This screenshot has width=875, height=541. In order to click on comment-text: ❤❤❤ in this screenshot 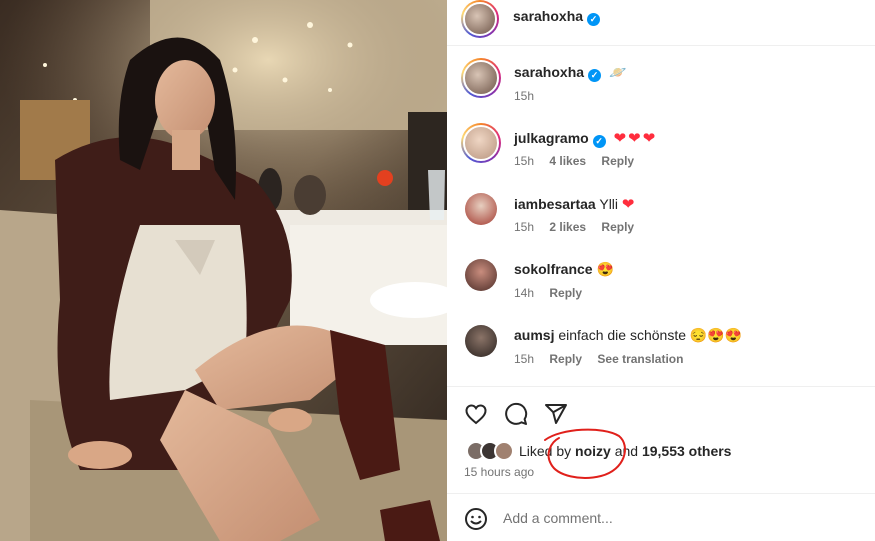, I will do `click(635, 138)`.